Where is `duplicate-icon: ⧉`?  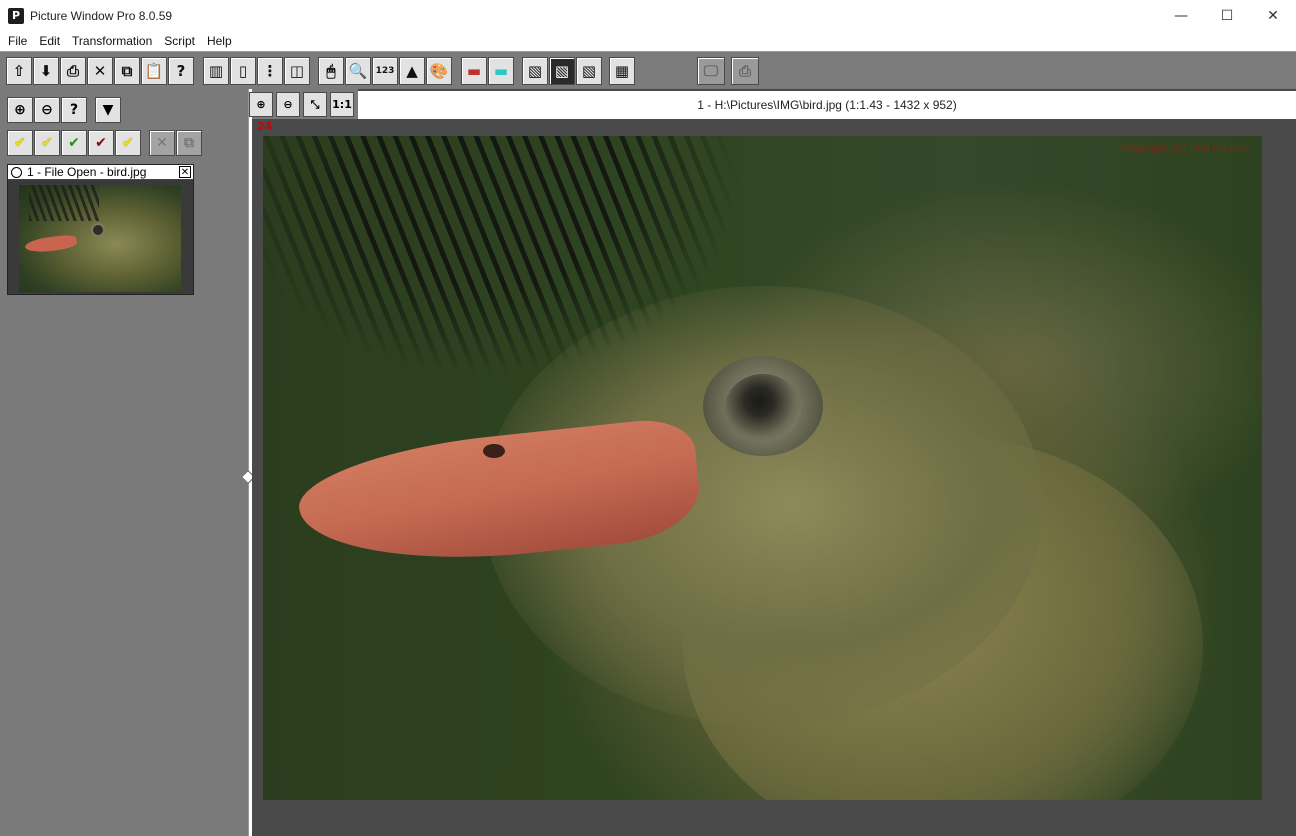
duplicate-icon: ⧉ is located at coordinates (189, 143).